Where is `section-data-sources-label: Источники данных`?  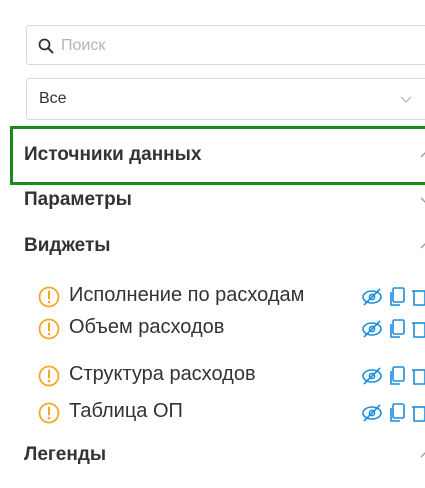
section-data-sources-label: Источники данных is located at coordinates (113, 154).